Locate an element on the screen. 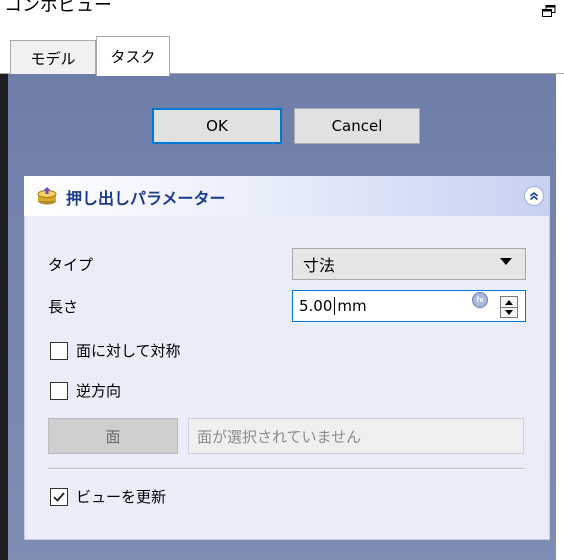  update-view-checkbox is located at coordinates (59, 497).